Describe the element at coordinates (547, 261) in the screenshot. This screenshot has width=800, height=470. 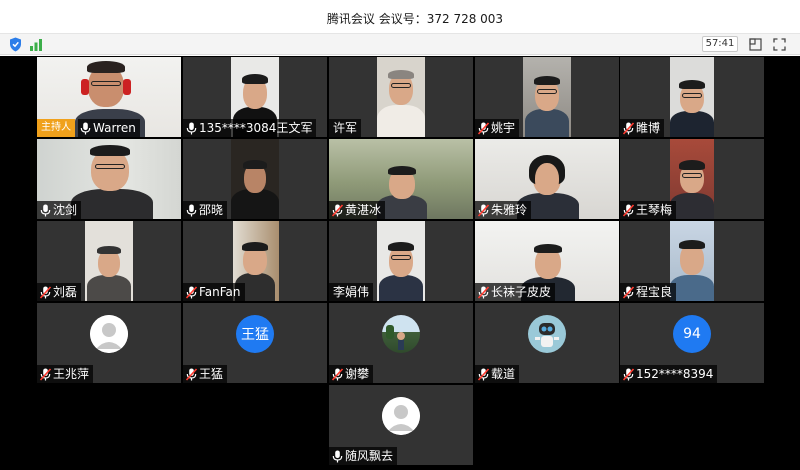
I see `participant-tile: 长袜子皮皮` at that location.